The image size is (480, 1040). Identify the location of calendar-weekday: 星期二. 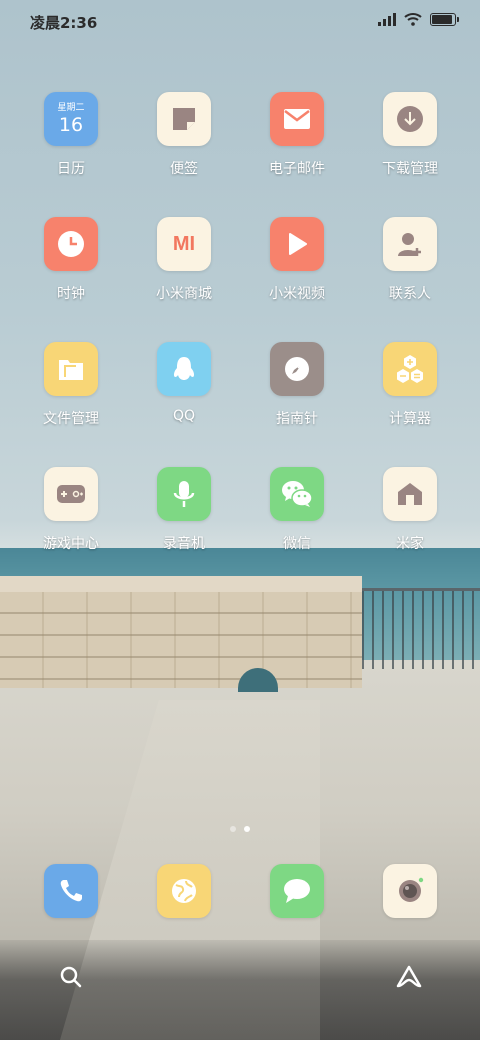
(71, 108).